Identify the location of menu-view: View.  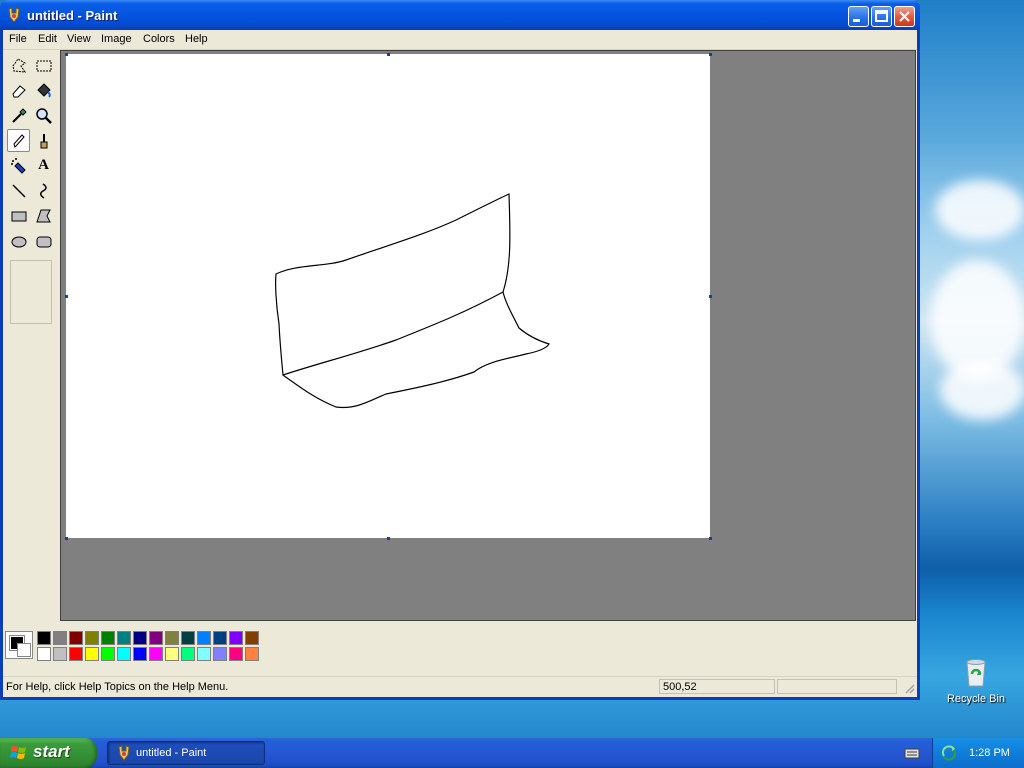
(79, 39).